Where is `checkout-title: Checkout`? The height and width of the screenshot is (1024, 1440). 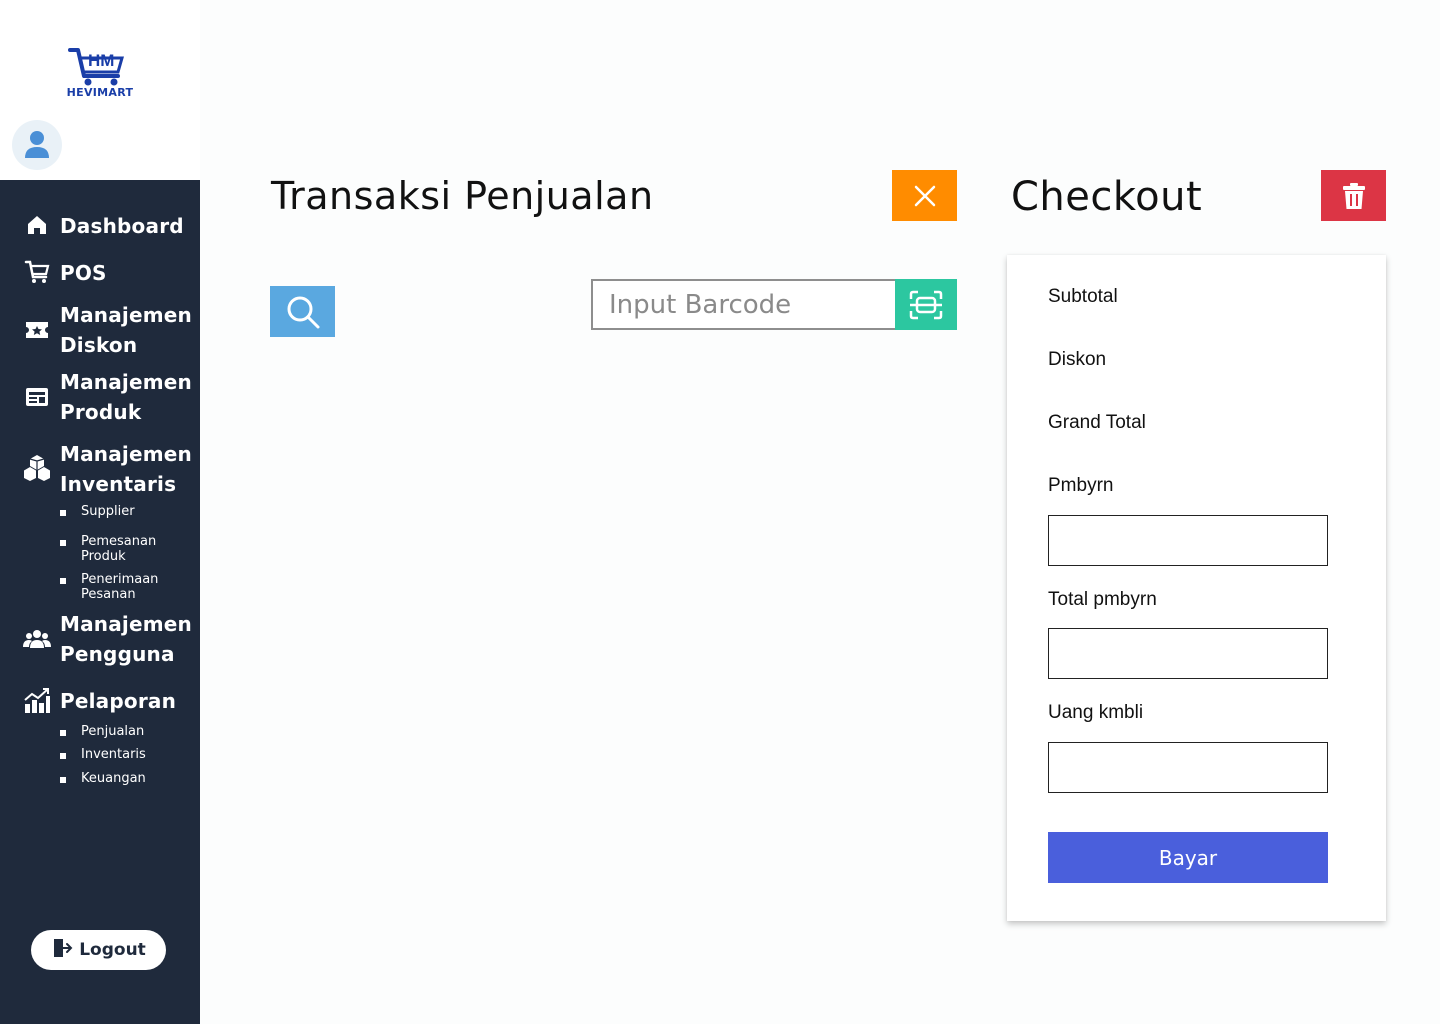 checkout-title: Checkout is located at coordinates (1107, 197).